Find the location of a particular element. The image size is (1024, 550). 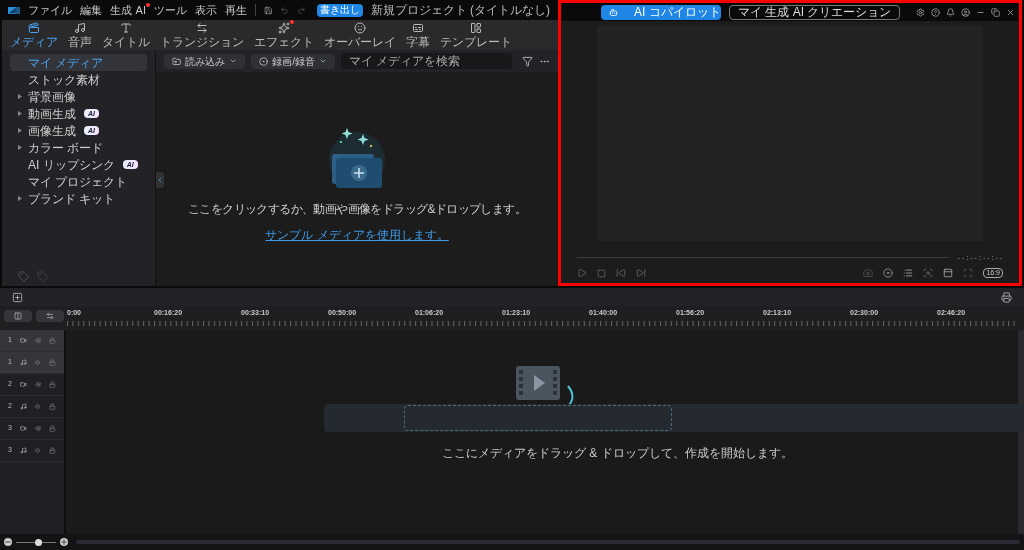

sidebar-item-label: マイ メディア is located at coordinates (66, 63).